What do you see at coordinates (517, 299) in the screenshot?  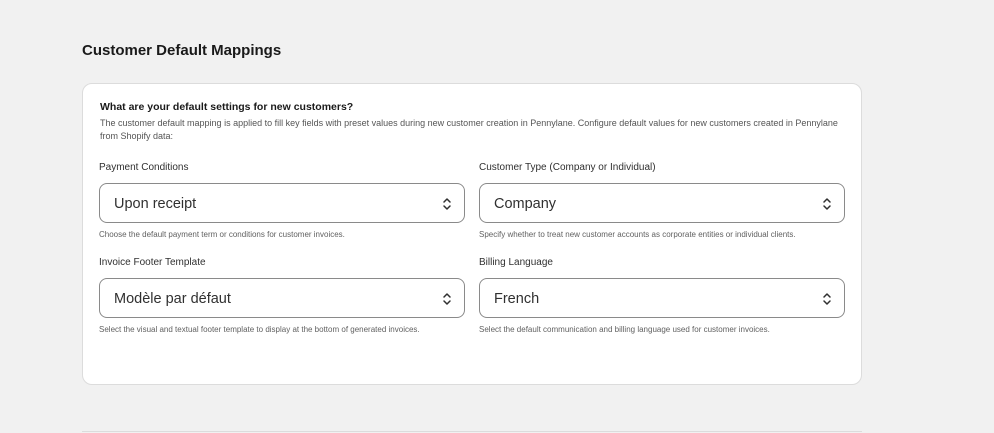 I see `billing-language-value: French` at bounding box center [517, 299].